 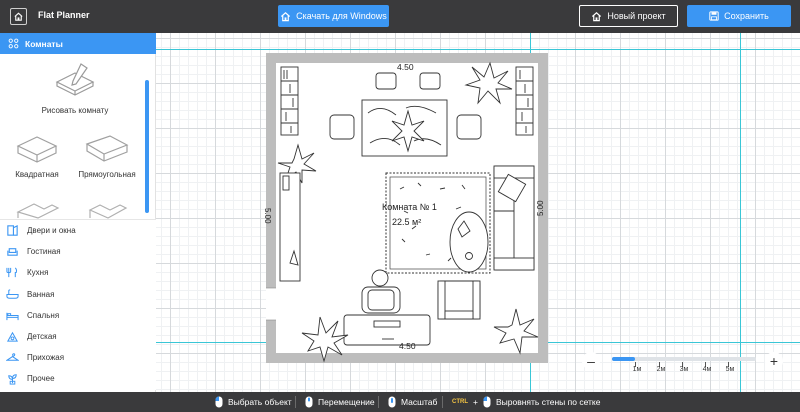 What do you see at coordinates (267, 216) in the screenshot?
I see `left-dimension: 5.00` at bounding box center [267, 216].